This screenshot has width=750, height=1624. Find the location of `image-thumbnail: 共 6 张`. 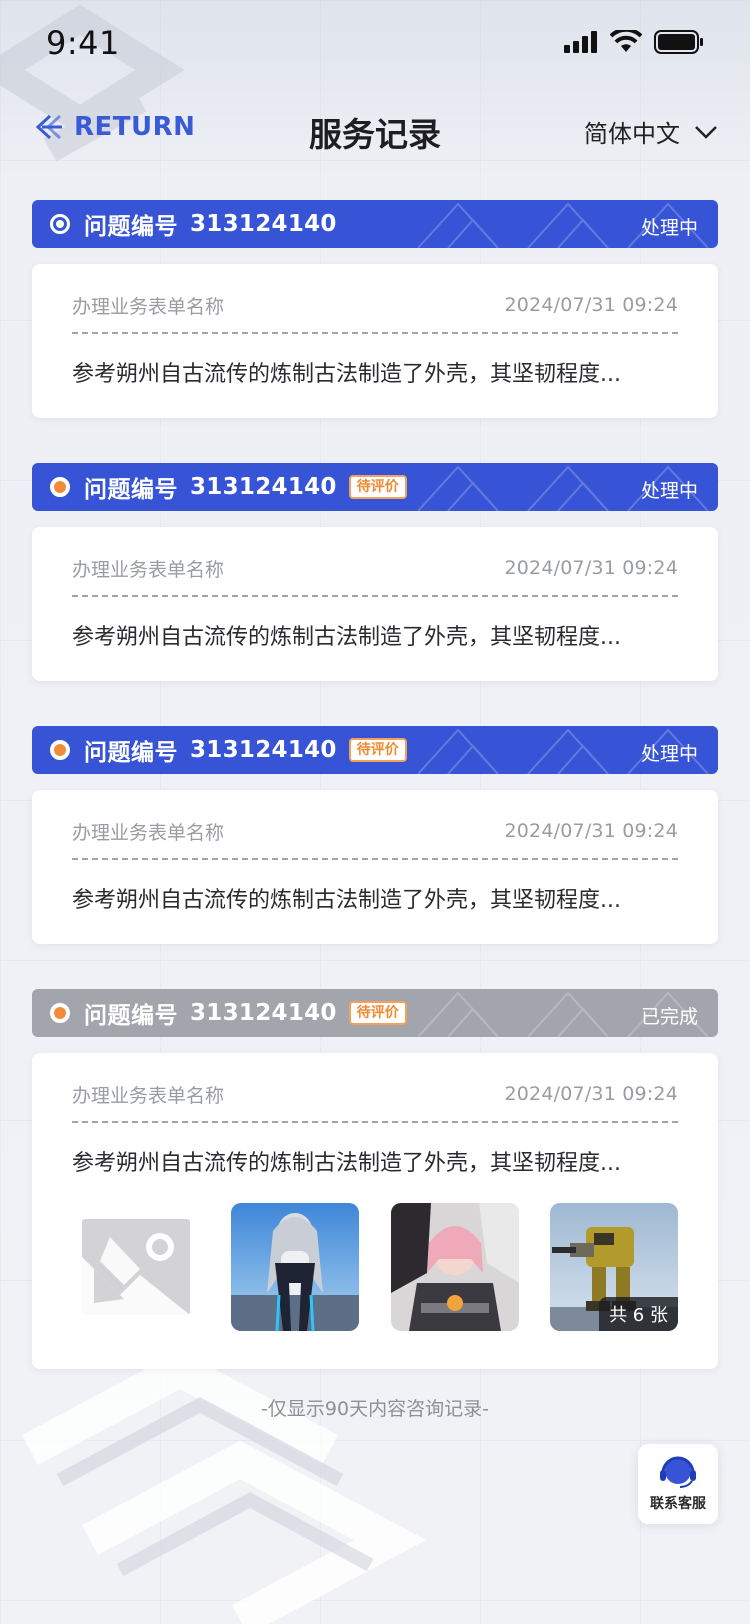

image-thumbnail: 共 6 张 is located at coordinates (613, 1267).